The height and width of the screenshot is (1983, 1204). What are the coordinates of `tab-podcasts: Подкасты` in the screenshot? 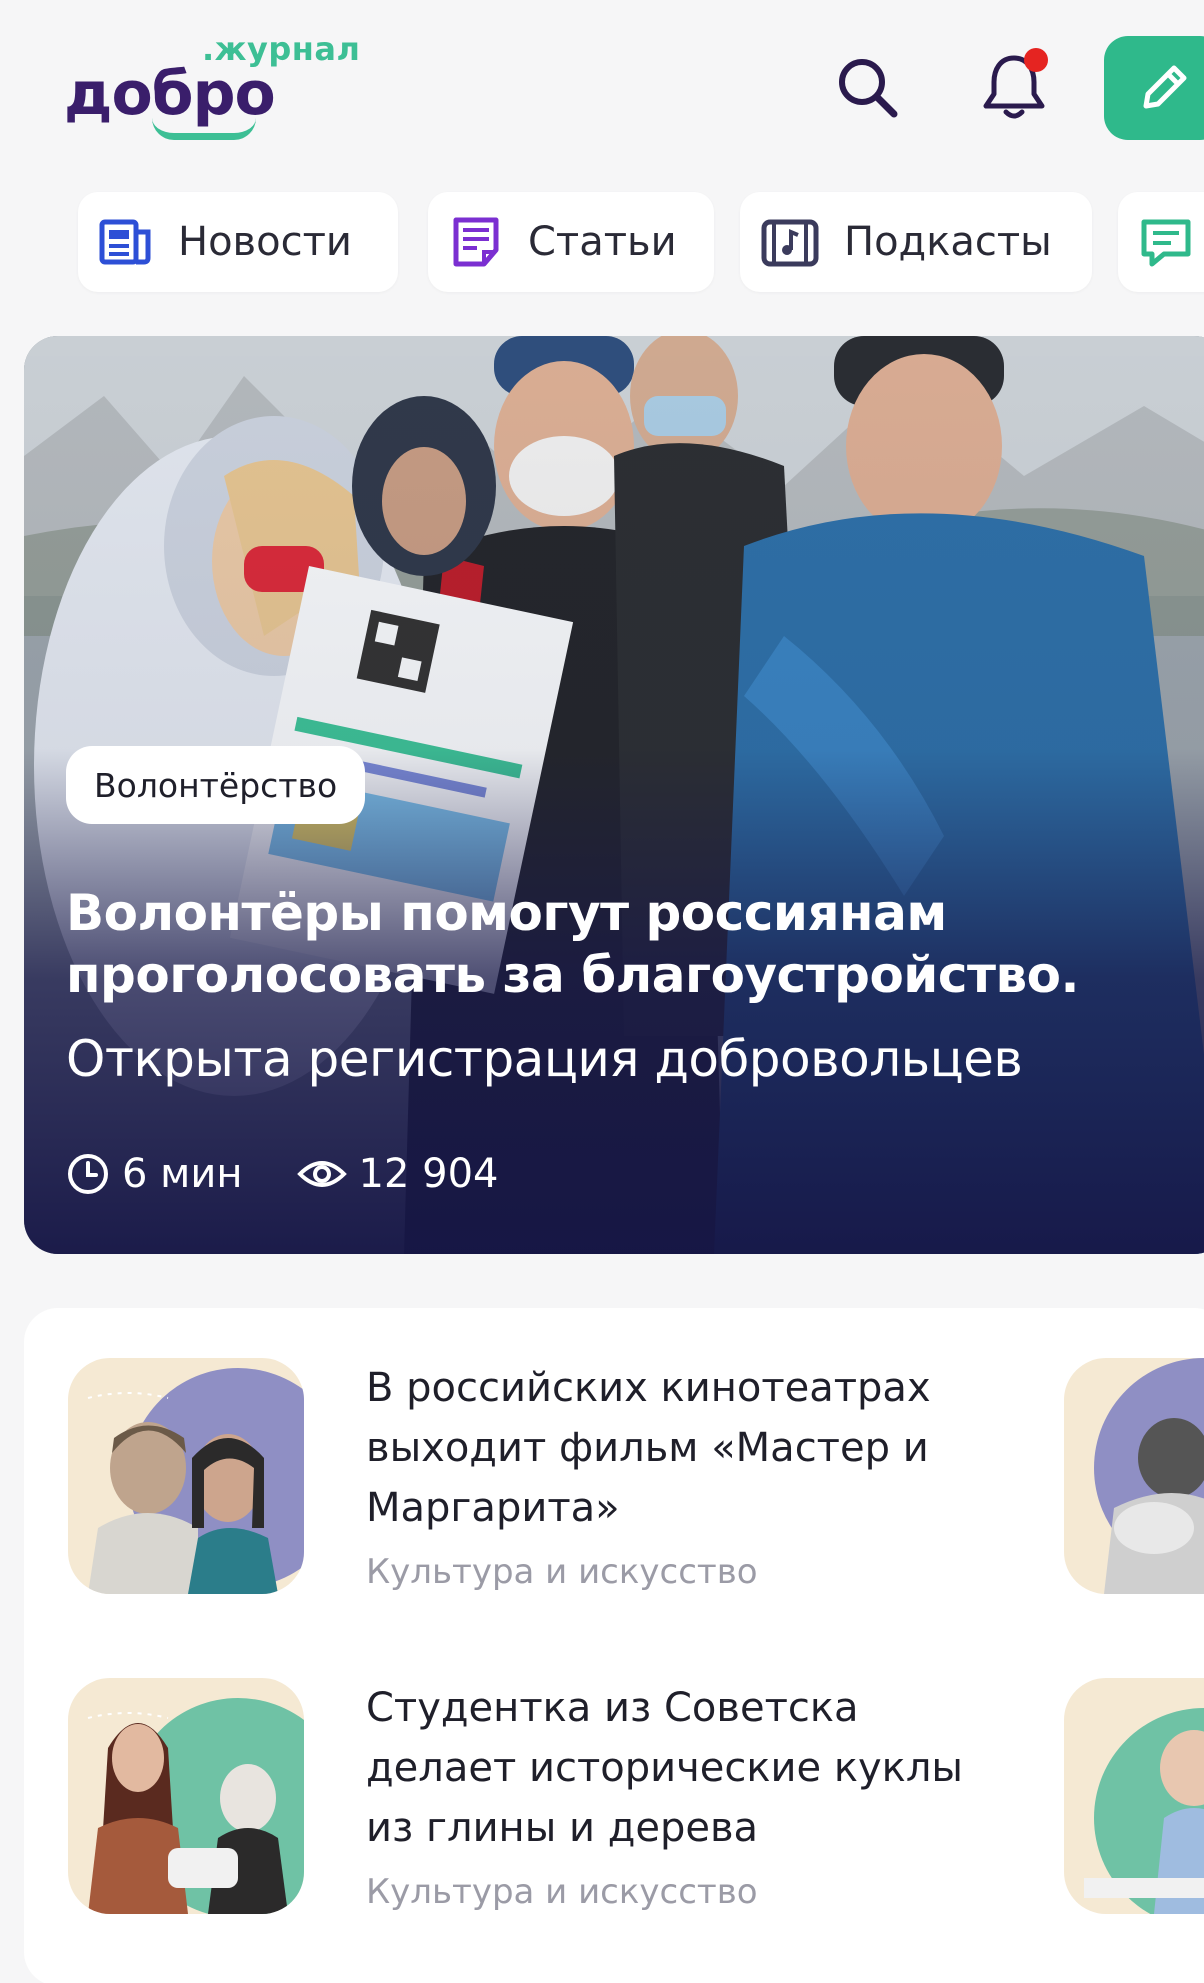 It's located at (916, 242).